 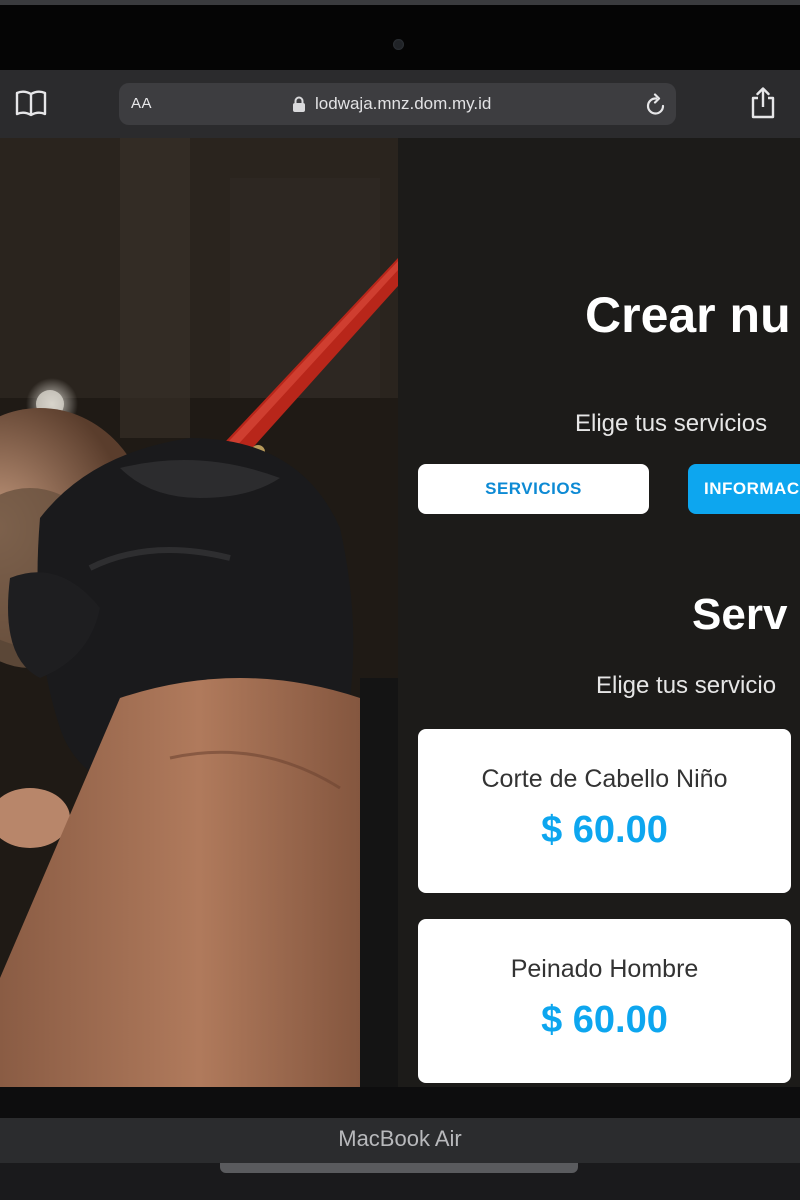 What do you see at coordinates (763, 103) in the screenshot?
I see `share-icon` at bounding box center [763, 103].